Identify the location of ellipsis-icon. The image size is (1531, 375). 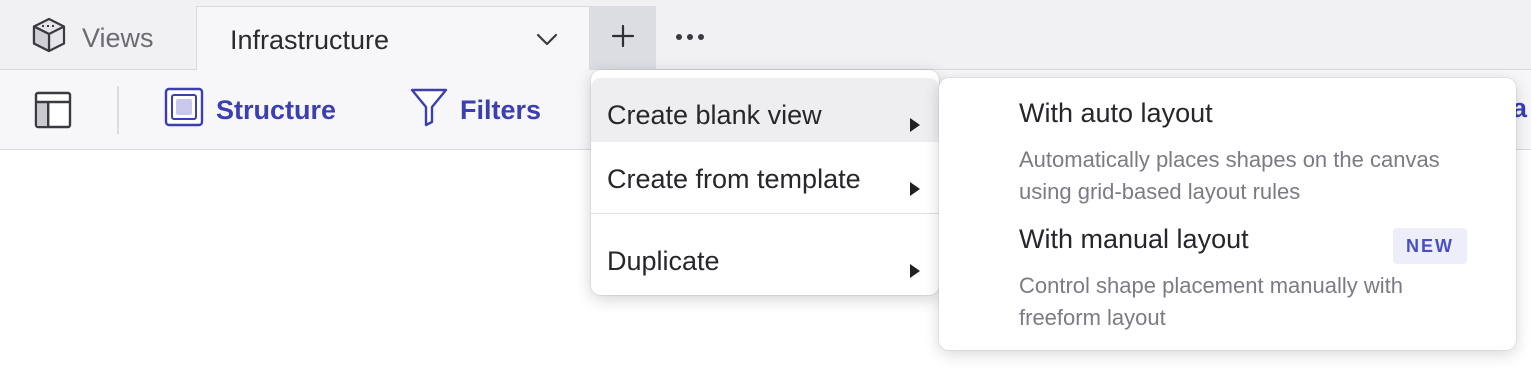
(690, 37).